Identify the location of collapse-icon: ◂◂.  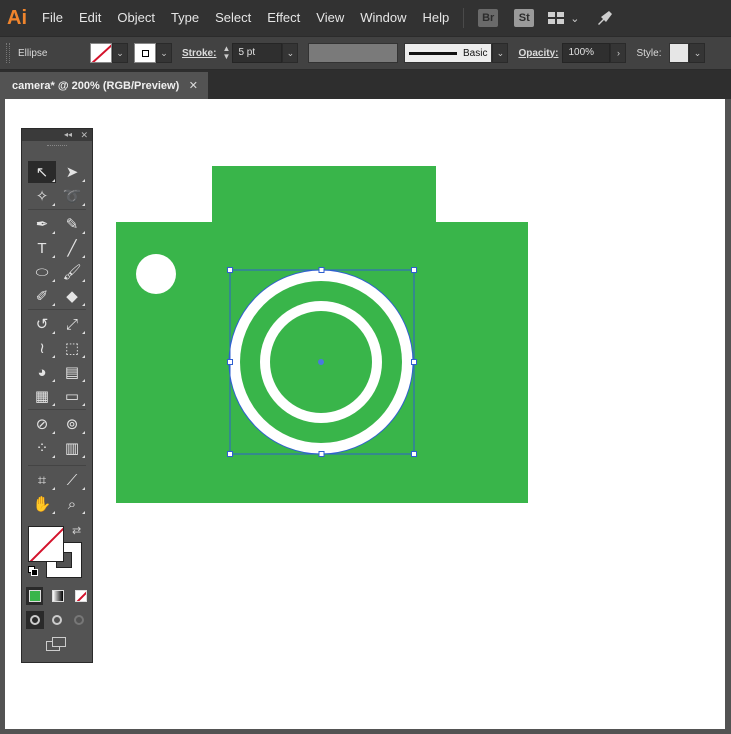
(68, 135).